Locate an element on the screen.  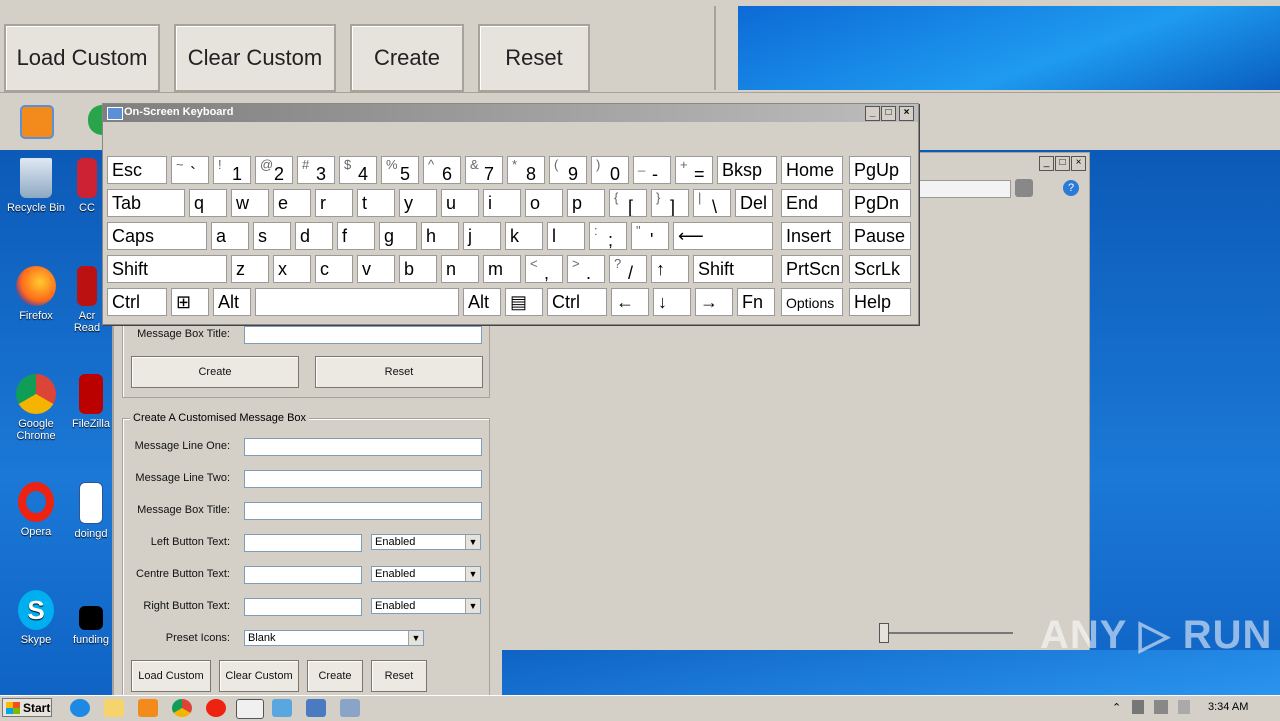
key-': " ' is located at coordinates (650, 236).